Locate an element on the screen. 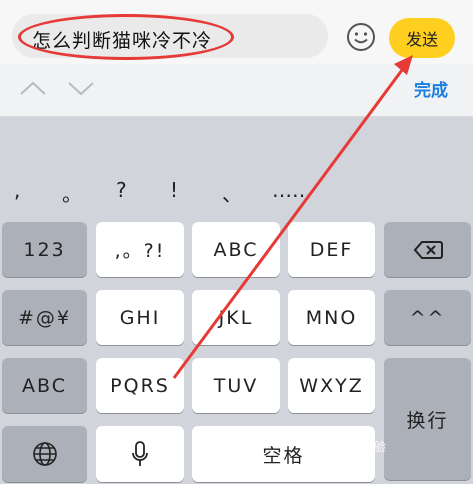 Image resolution: width=473 pixels, height=484 pixels. suggestion-area is located at coordinates (236, 137).